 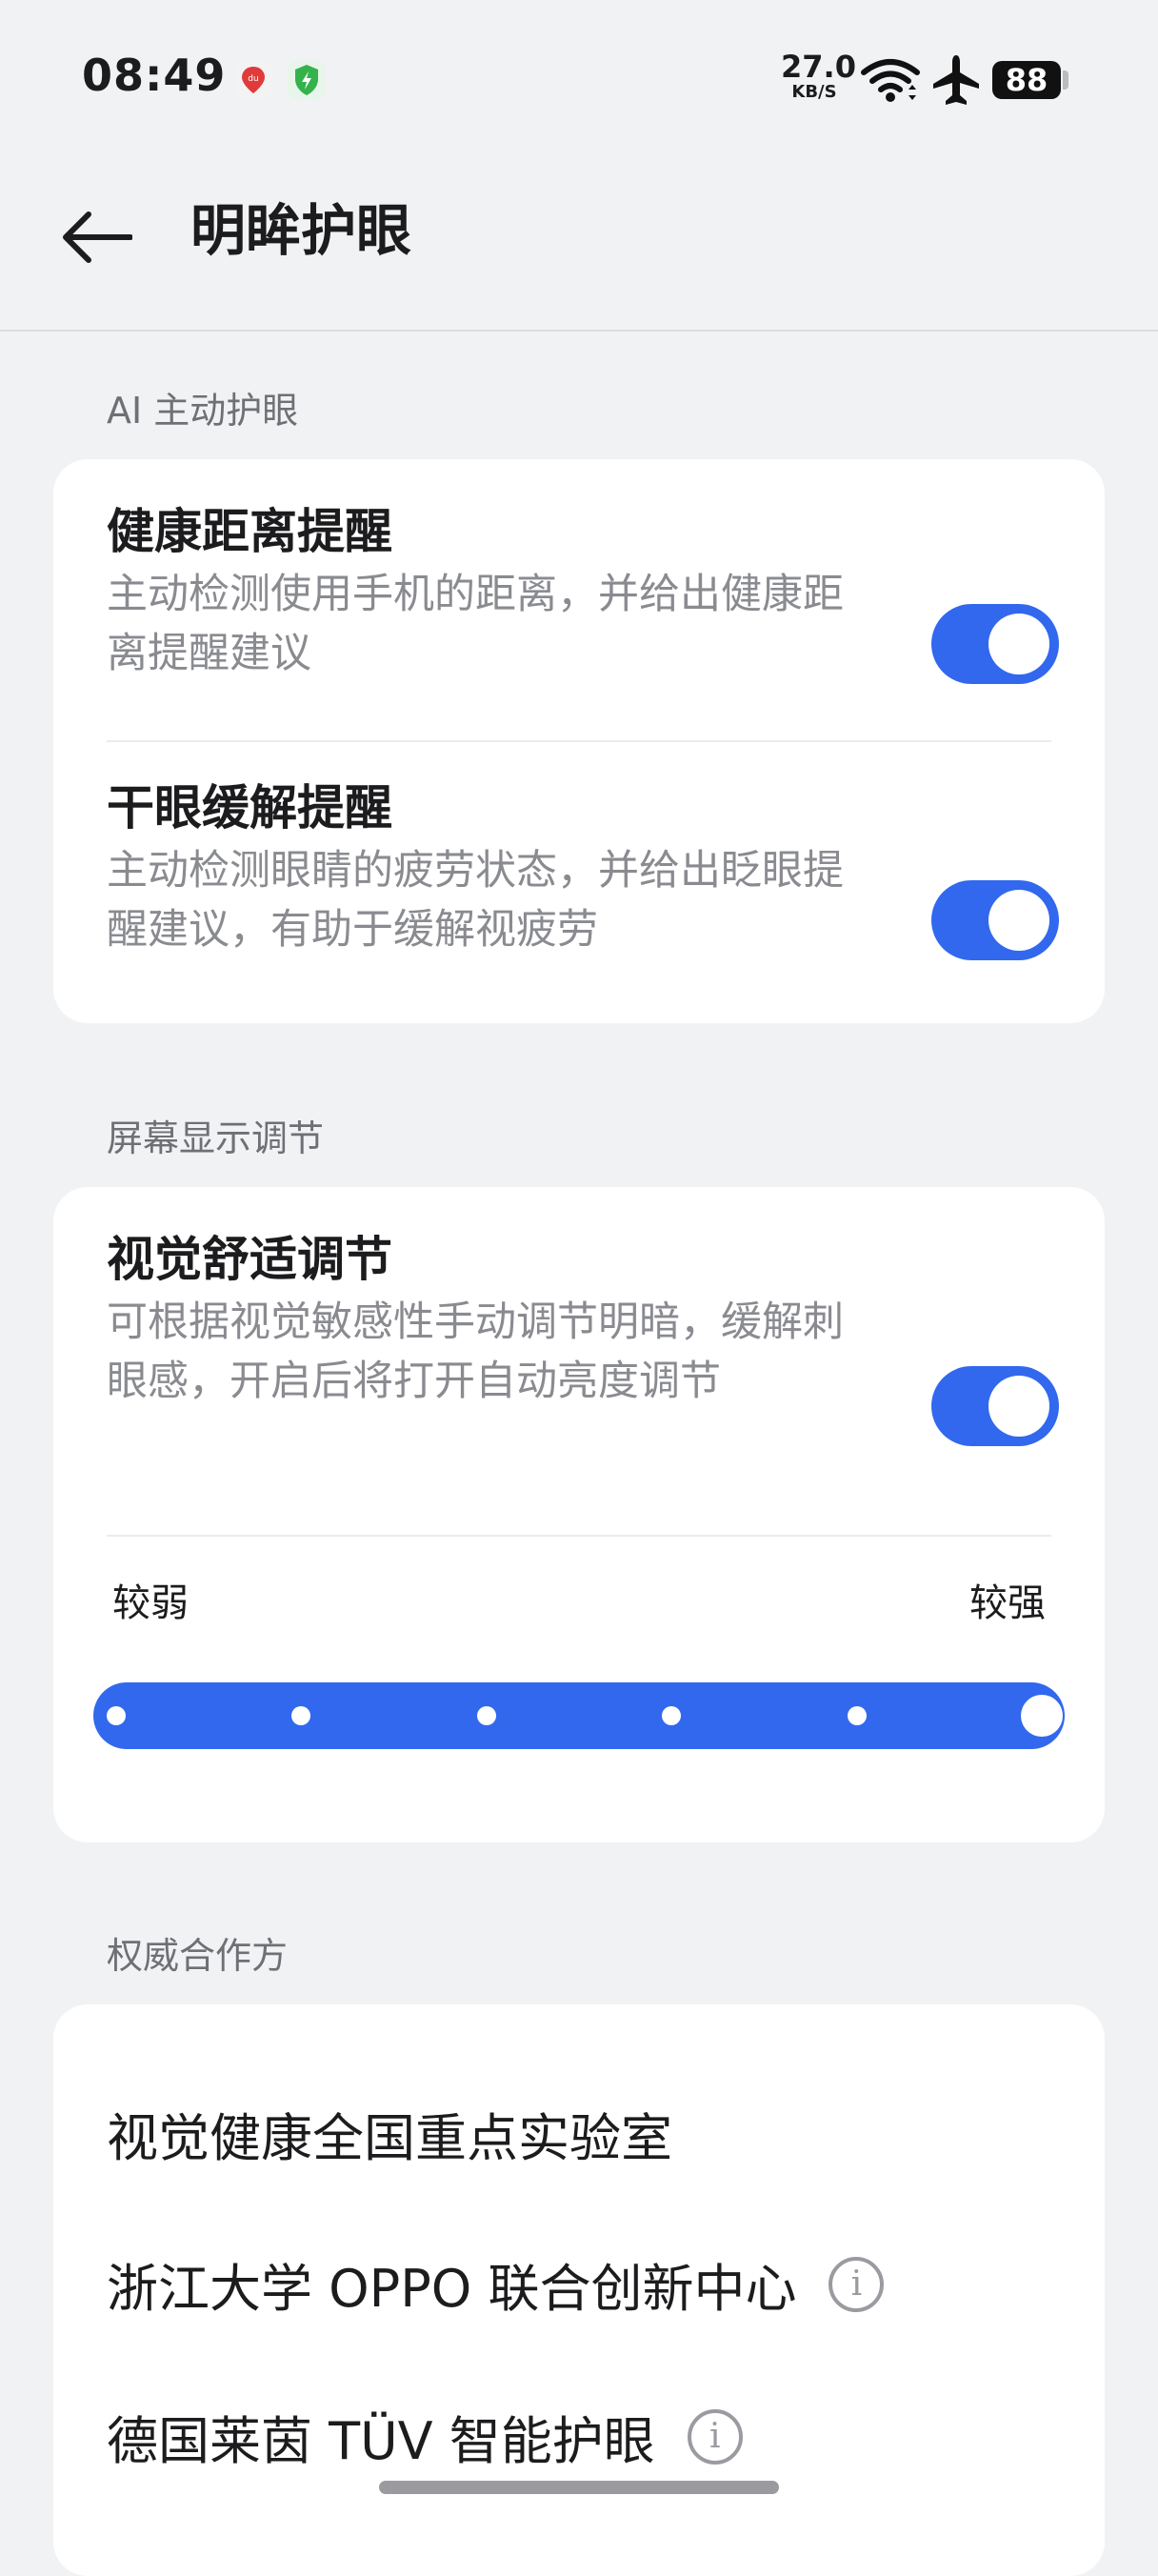 I want to click on setting-row-distance-reminder: 健康距离提醒 主动检测使用手机的距离，并给出健康距离提醒建议, so click(x=583, y=592).